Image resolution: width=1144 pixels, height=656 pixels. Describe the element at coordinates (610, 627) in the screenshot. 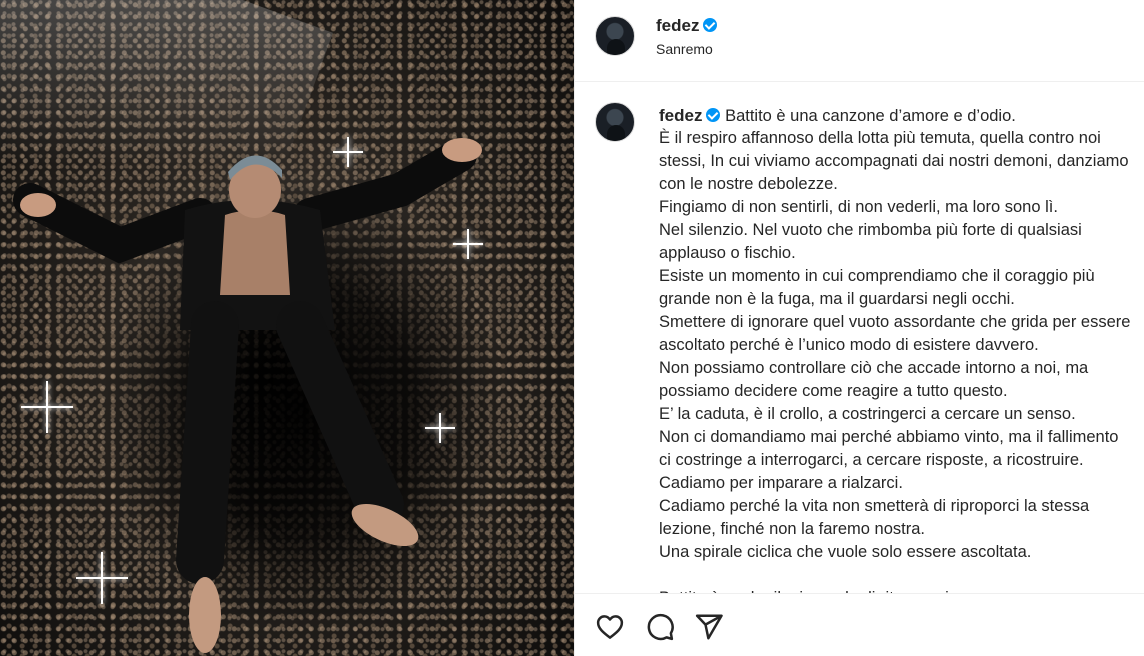

I see `heart-icon` at that location.